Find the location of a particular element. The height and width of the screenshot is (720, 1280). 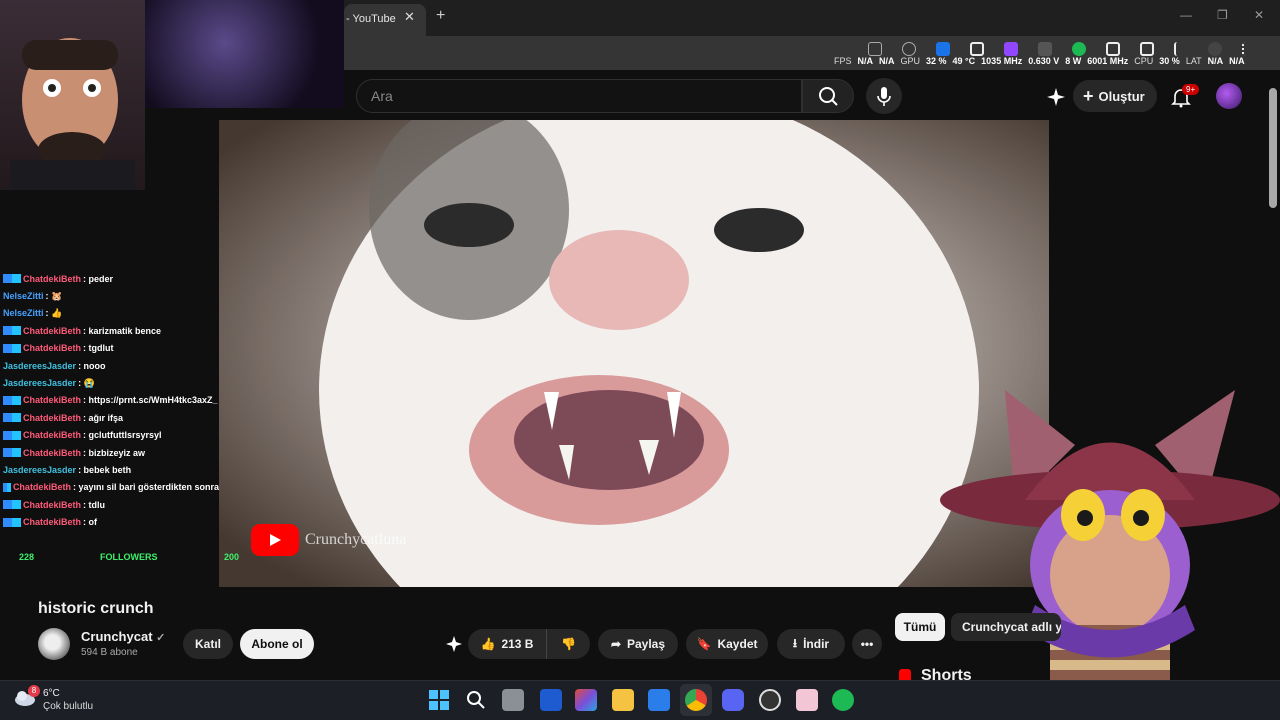

obs-icon is located at coordinates (770, 700).